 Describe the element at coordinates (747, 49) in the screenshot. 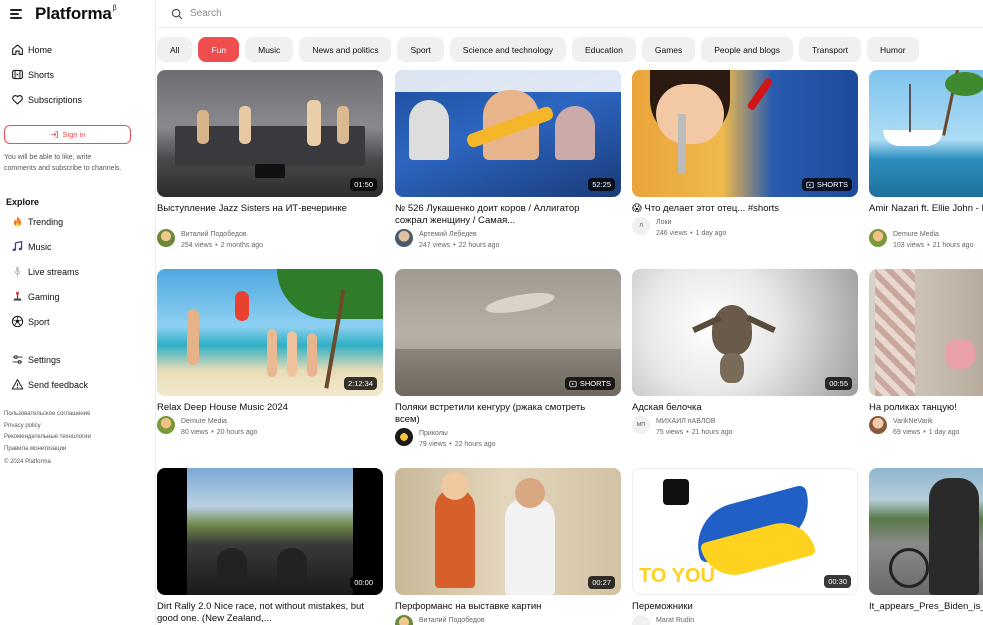

I see `chip-people-and-blogs: People and blogs` at that location.